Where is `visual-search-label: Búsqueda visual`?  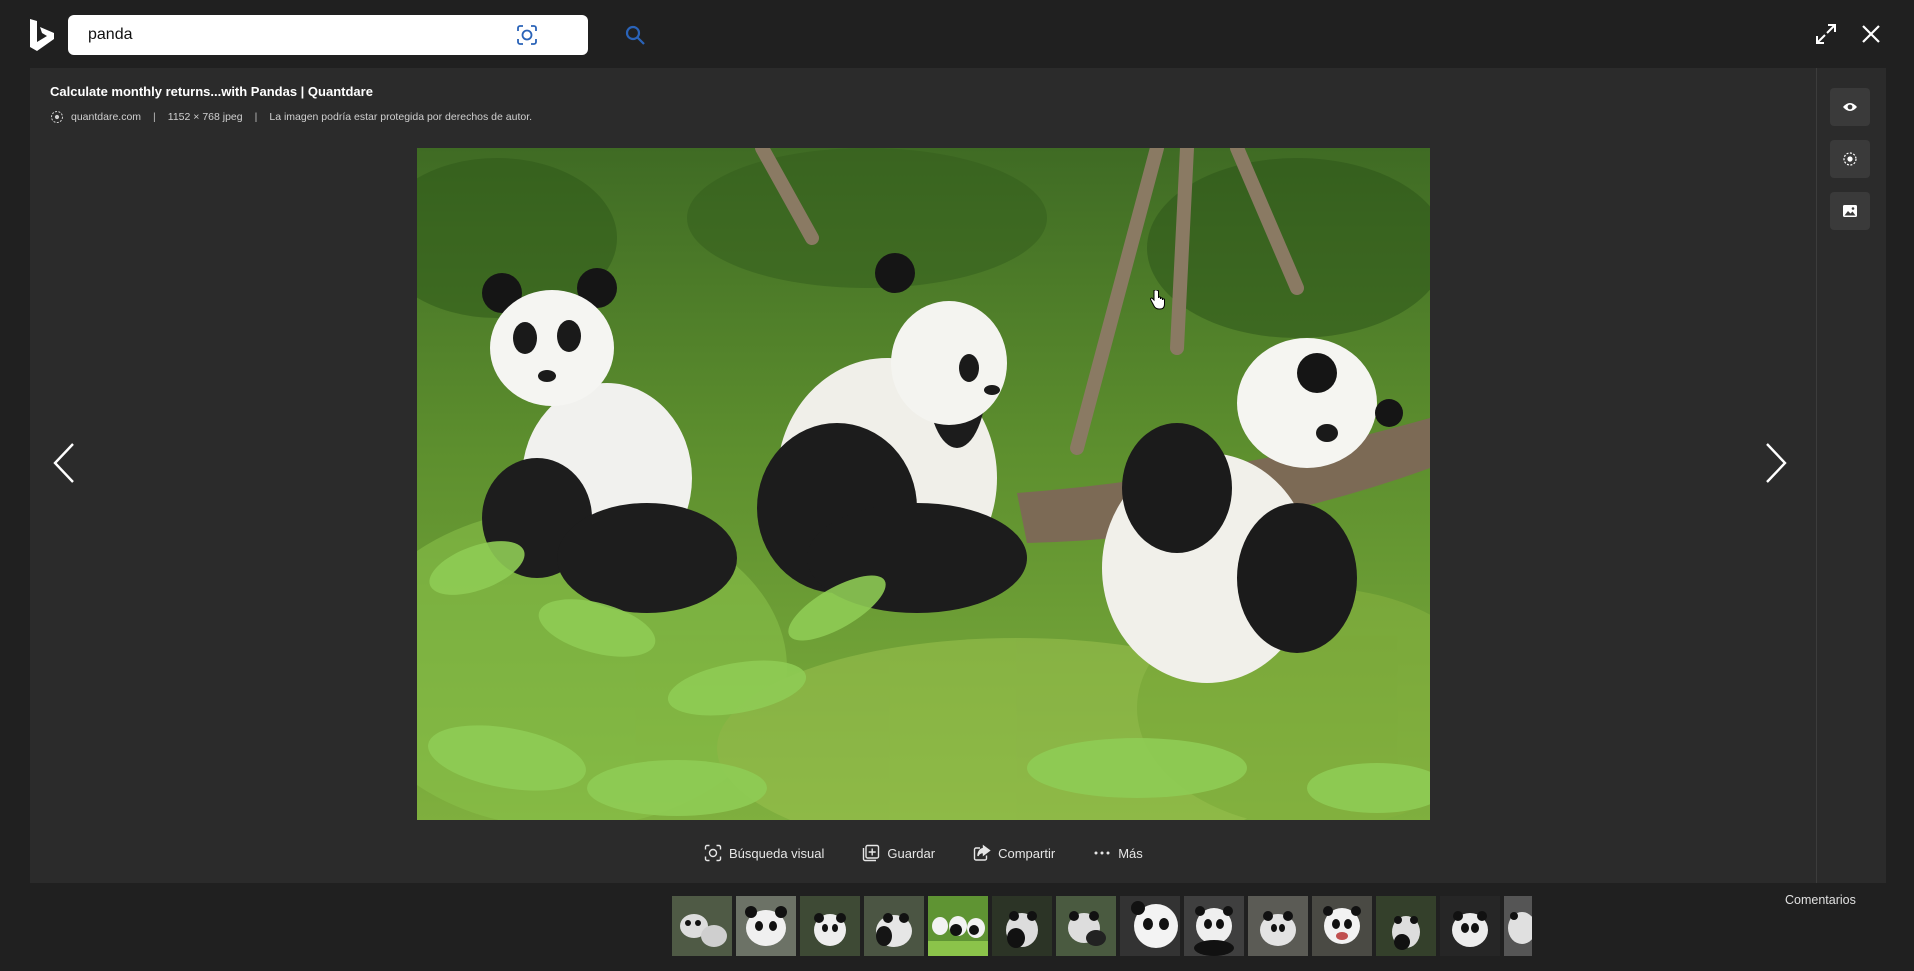
visual-search-label: Búsqueda visual is located at coordinates (777, 853).